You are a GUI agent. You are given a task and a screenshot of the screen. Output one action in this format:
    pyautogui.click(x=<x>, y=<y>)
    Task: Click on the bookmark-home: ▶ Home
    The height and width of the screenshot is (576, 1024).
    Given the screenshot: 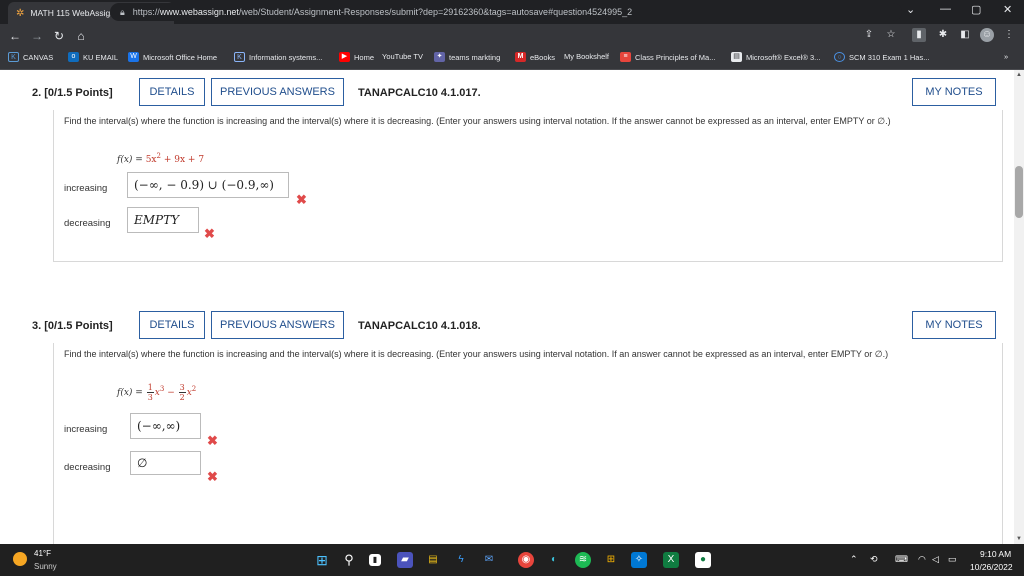 What is the action you would take?
    pyautogui.click(x=356, y=57)
    